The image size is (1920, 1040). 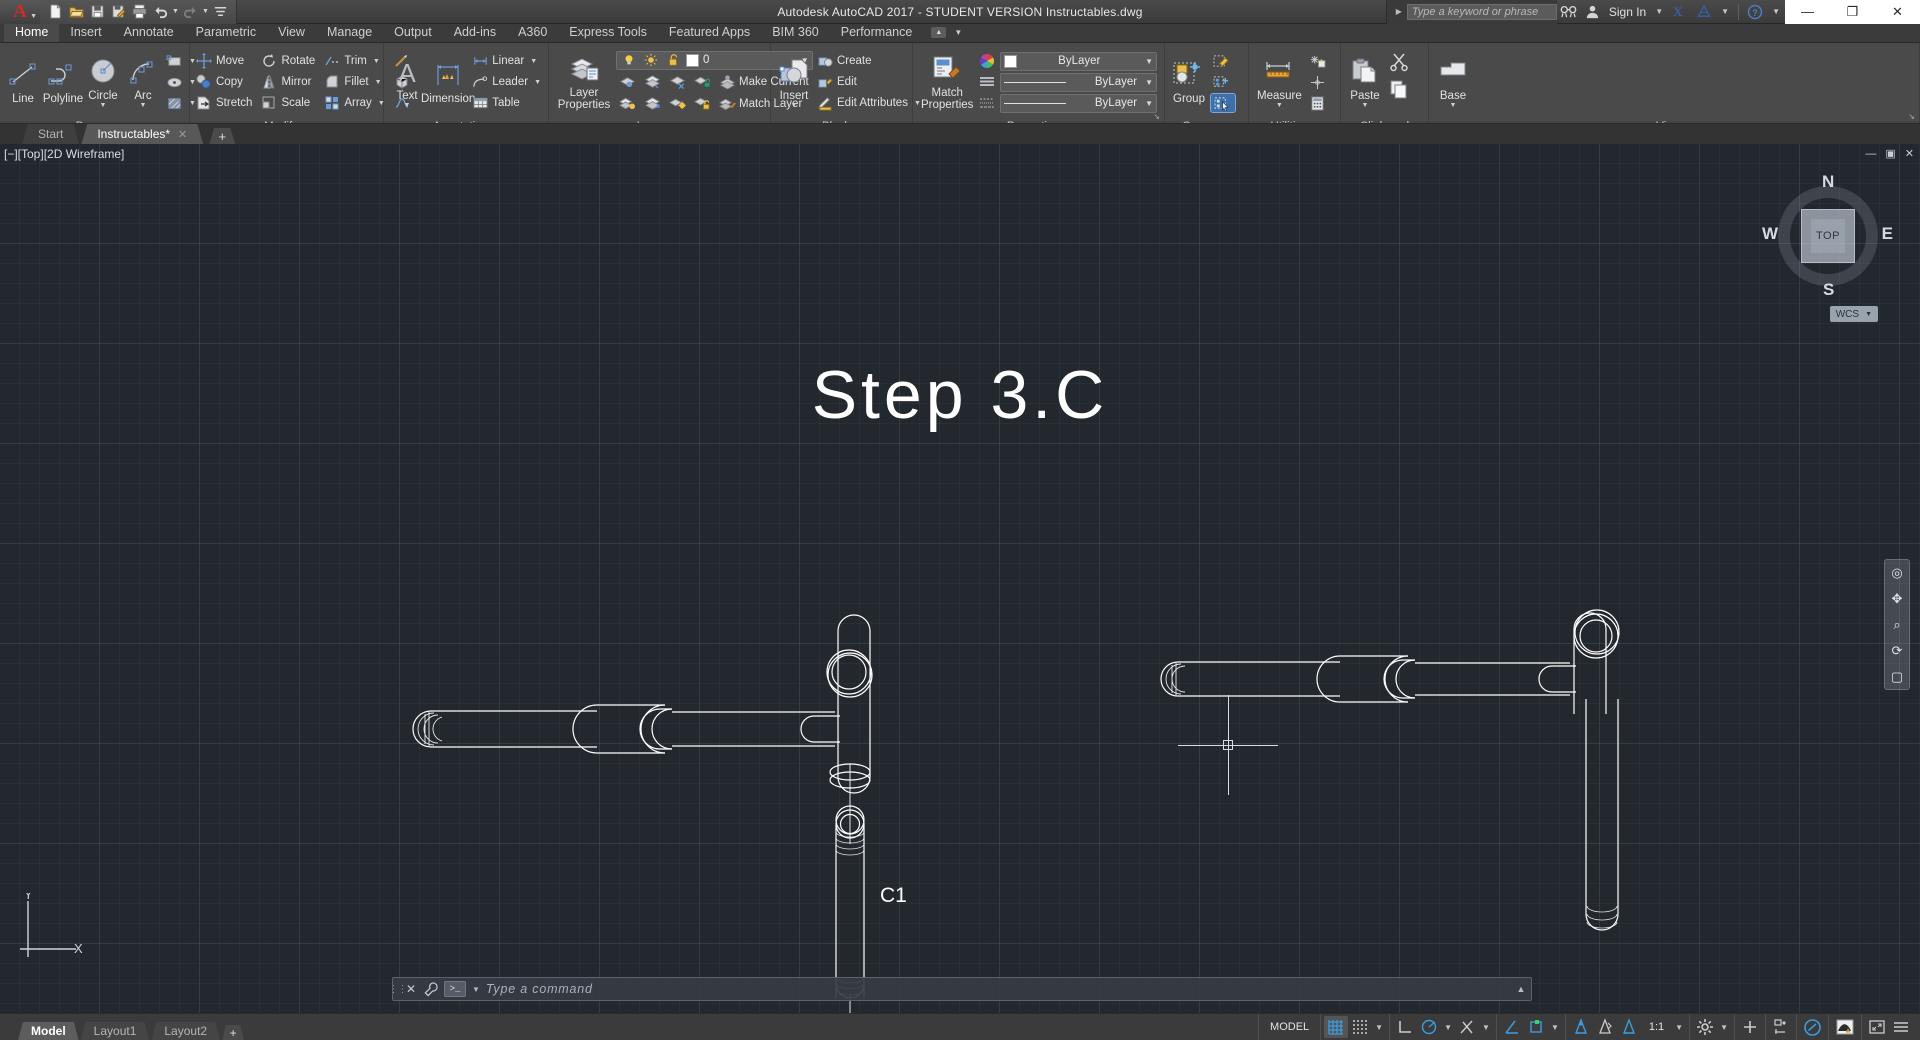 I want to click on copy-clip-button, so click(x=1400, y=89).